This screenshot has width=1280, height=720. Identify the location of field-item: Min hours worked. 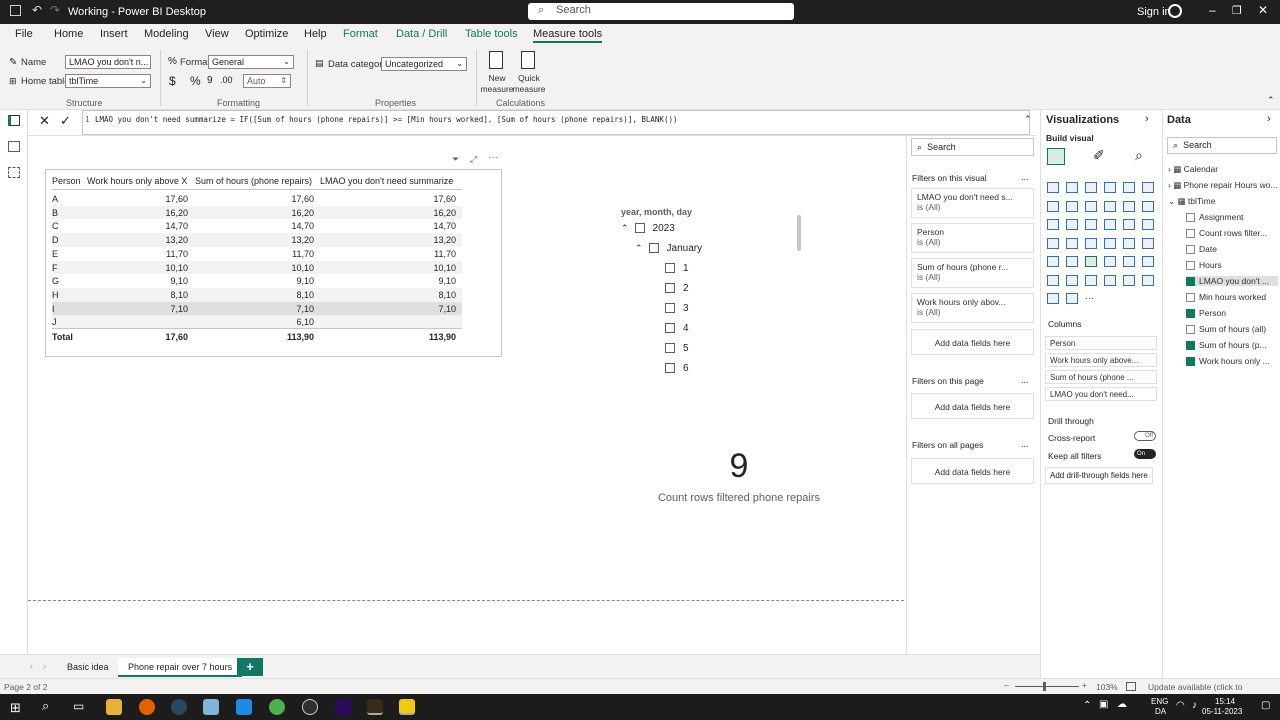
(1226, 297).